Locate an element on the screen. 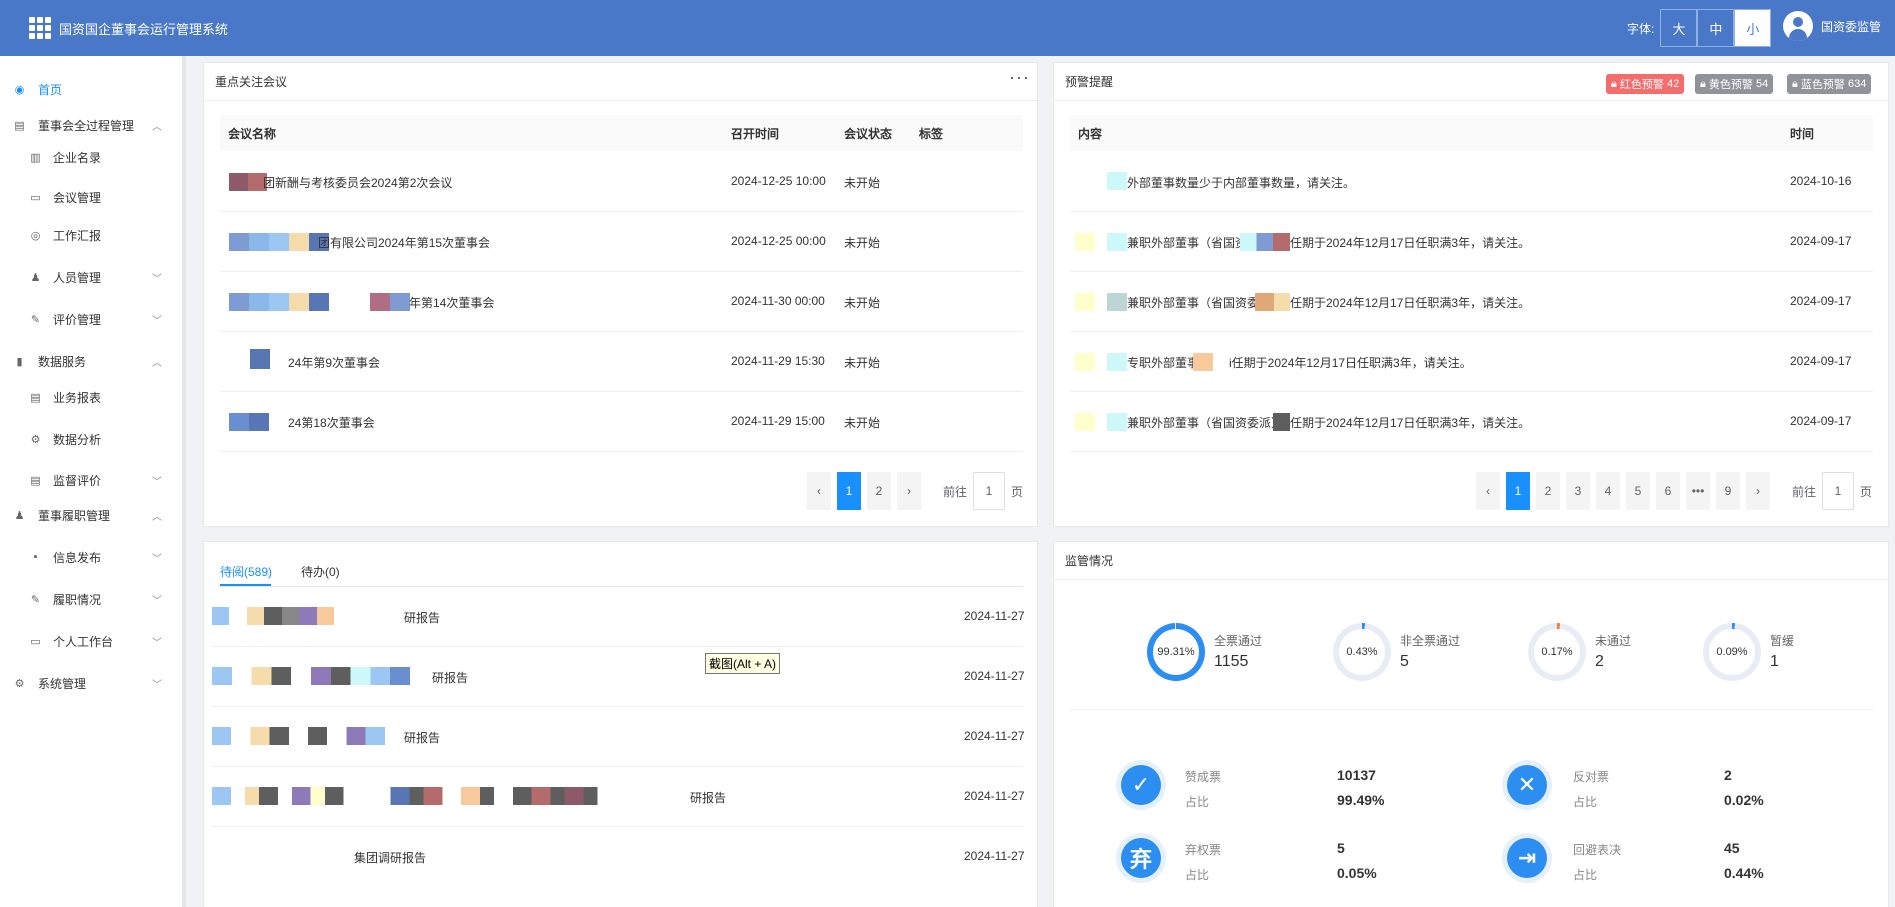  sidebar-item-home: ◉ 首页 is located at coordinates (91, 89).